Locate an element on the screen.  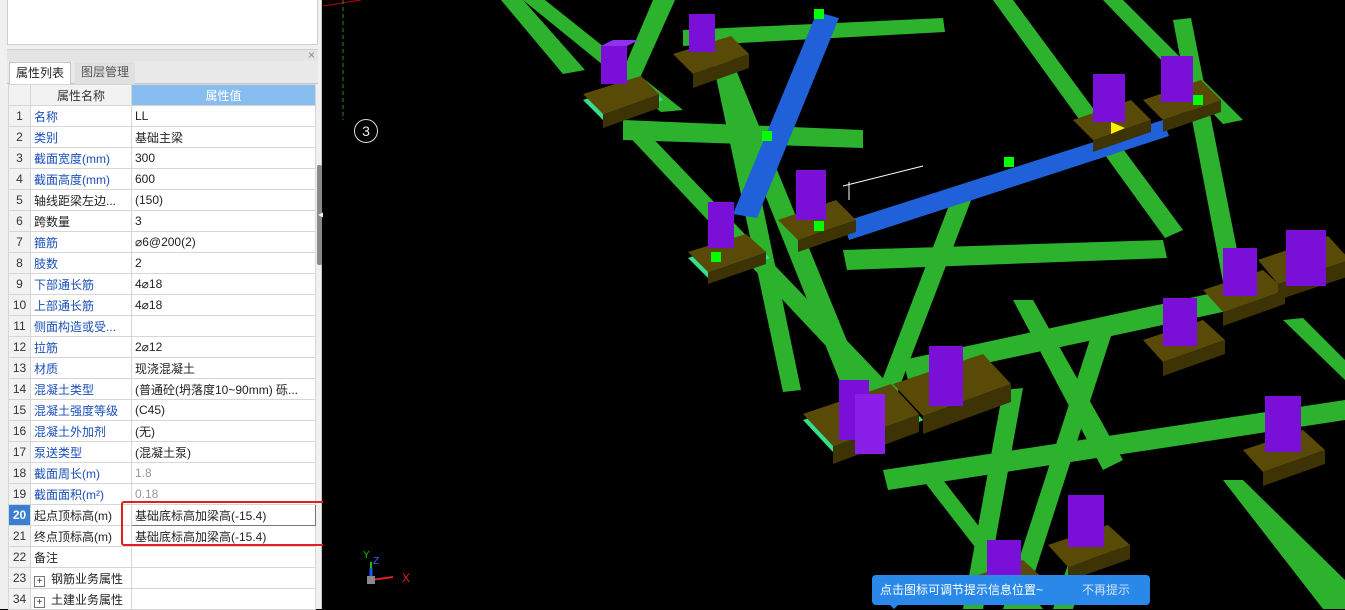
beam-dimension-label is located at coordinates (883, 182).